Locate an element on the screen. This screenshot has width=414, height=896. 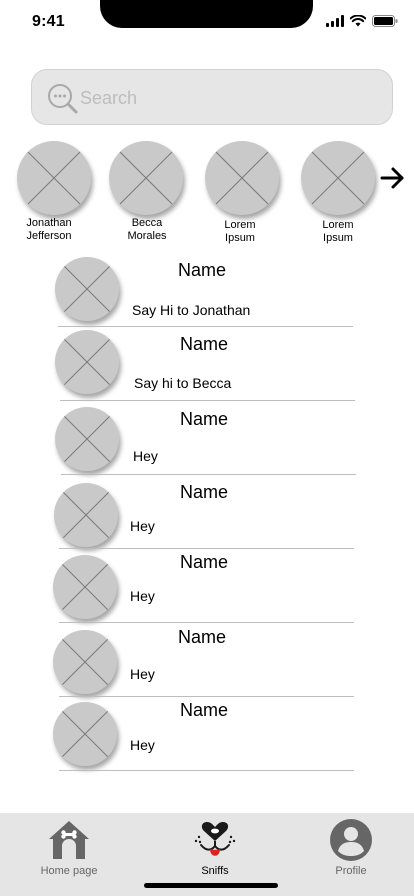
tab-sniffs: Sniffs is located at coordinates (215, 848).